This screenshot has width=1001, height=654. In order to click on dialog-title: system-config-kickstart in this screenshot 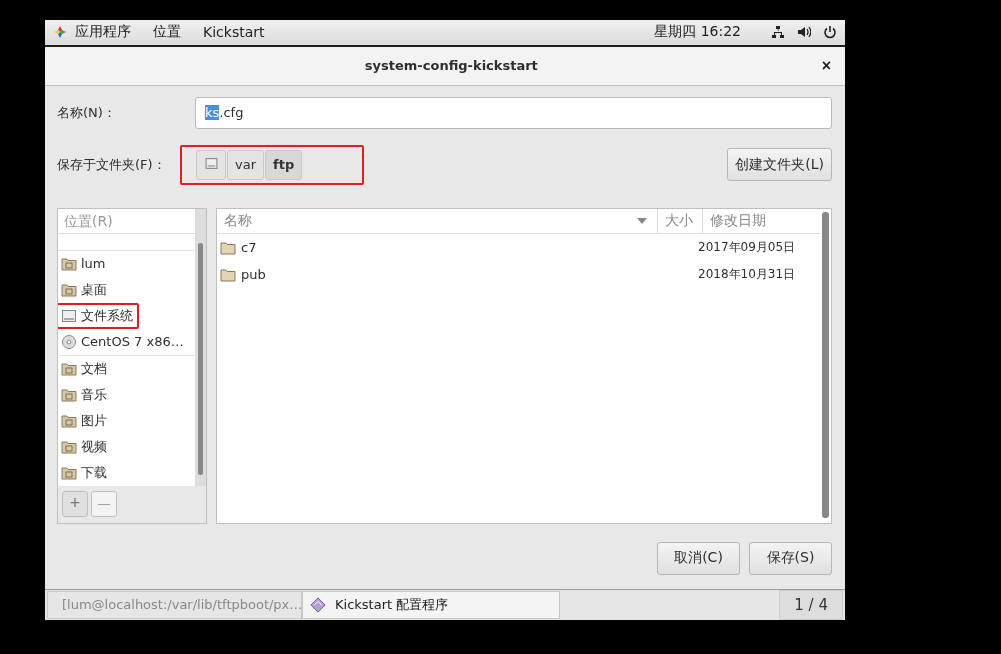, I will do `click(451, 66)`.